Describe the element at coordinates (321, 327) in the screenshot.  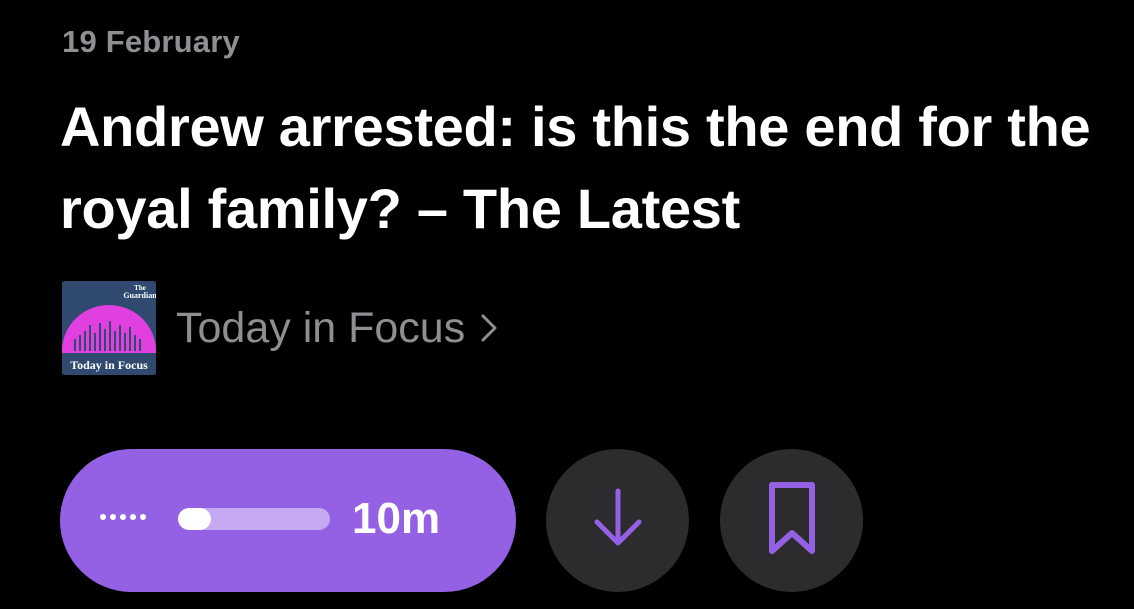
I see `show-name: Today in Focus` at that location.